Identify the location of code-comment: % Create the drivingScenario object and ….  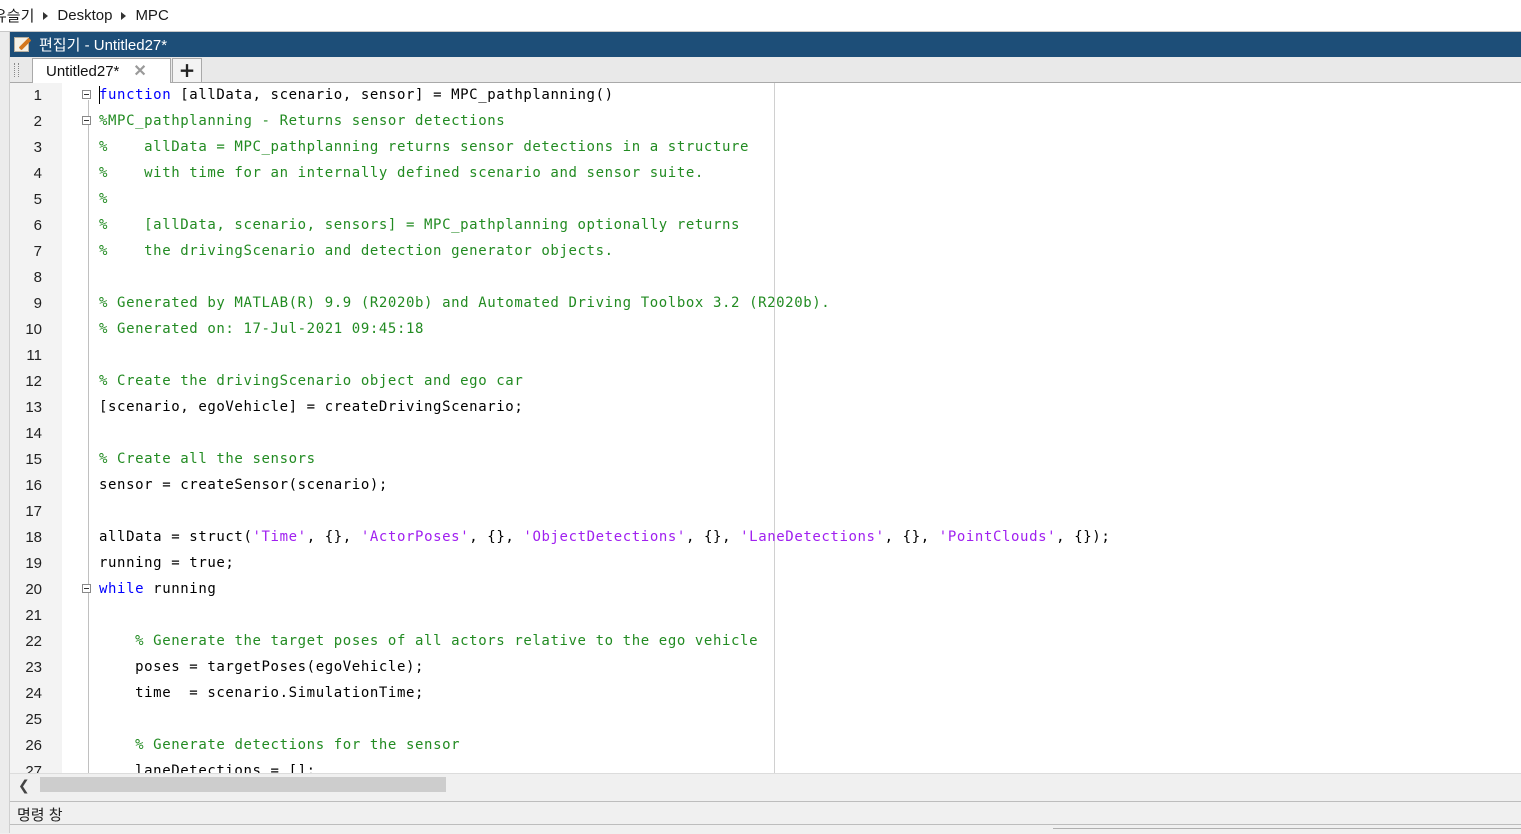
(311, 381).